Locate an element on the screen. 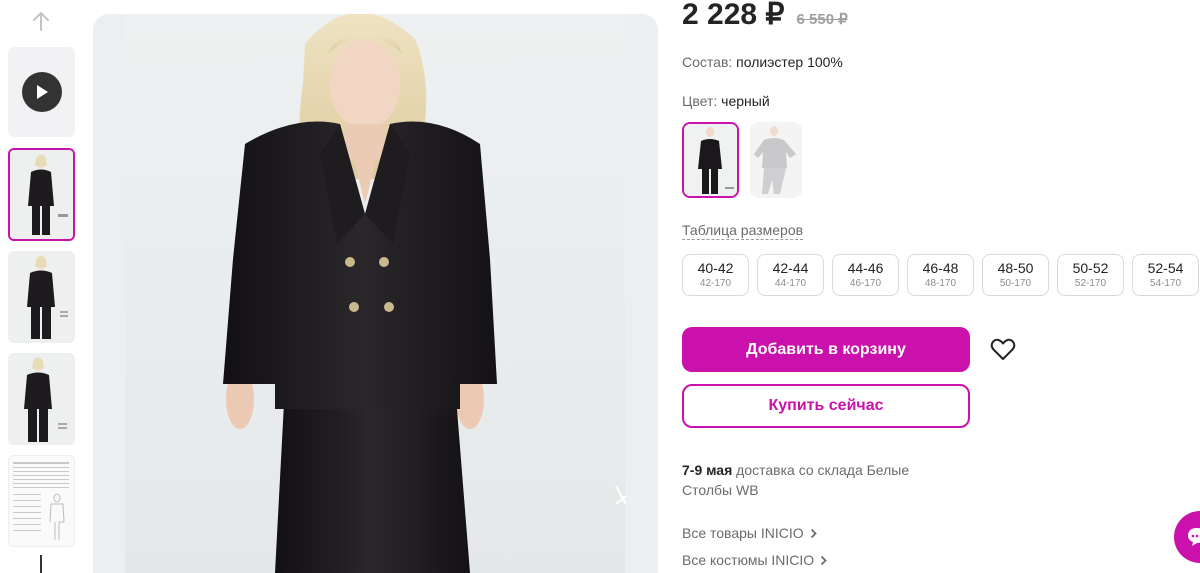 This screenshot has width=1200, height=573. thumbnail-gallery is located at coordinates (42, 286).